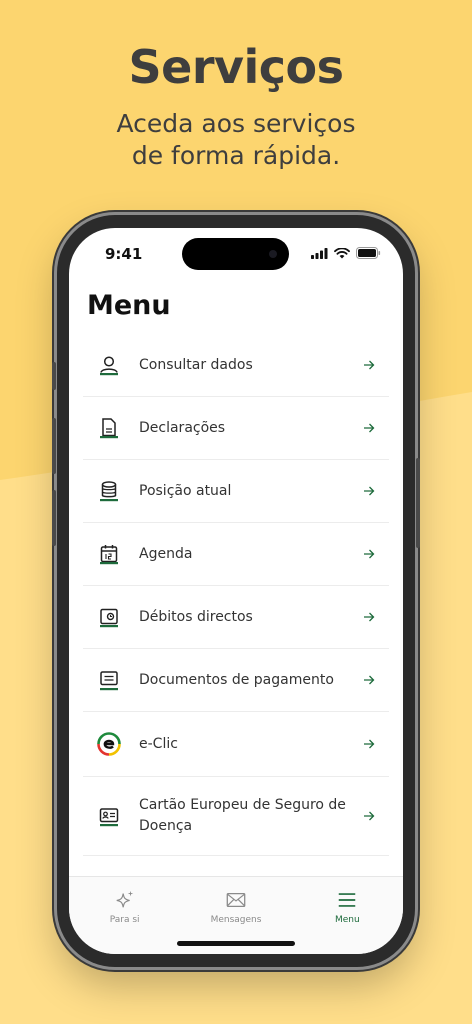 The height and width of the screenshot is (1024, 472). Describe the element at coordinates (236, 554) in the screenshot. I see `menu-item-agenda: Agenda` at that location.